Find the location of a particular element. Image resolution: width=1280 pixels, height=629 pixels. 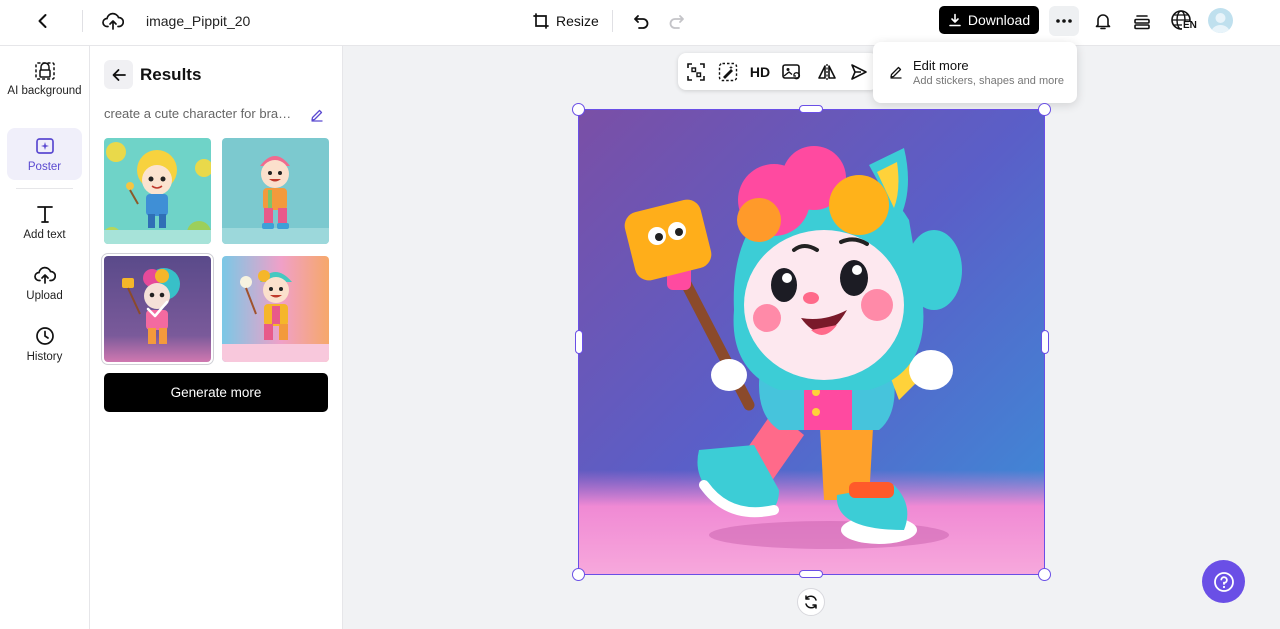

arrange-button is located at coordinates (859, 72).